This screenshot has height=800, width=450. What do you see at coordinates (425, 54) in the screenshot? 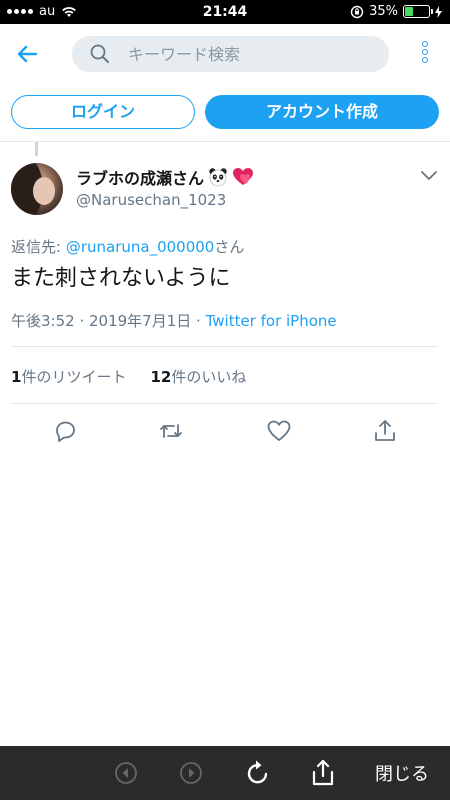
I see `more-icon` at bounding box center [425, 54].